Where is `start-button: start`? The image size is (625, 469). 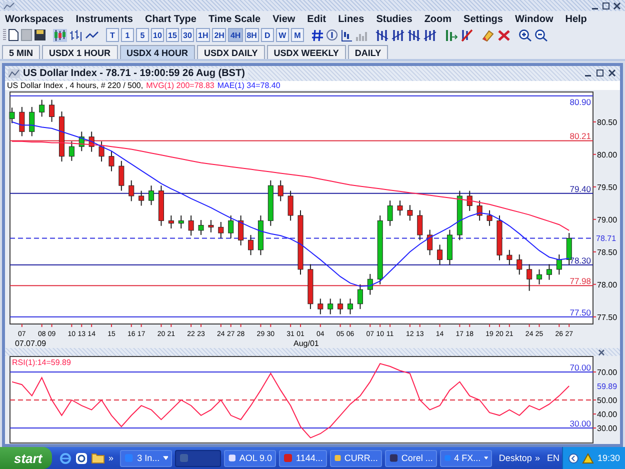 start-button: start is located at coordinates (26, 458).